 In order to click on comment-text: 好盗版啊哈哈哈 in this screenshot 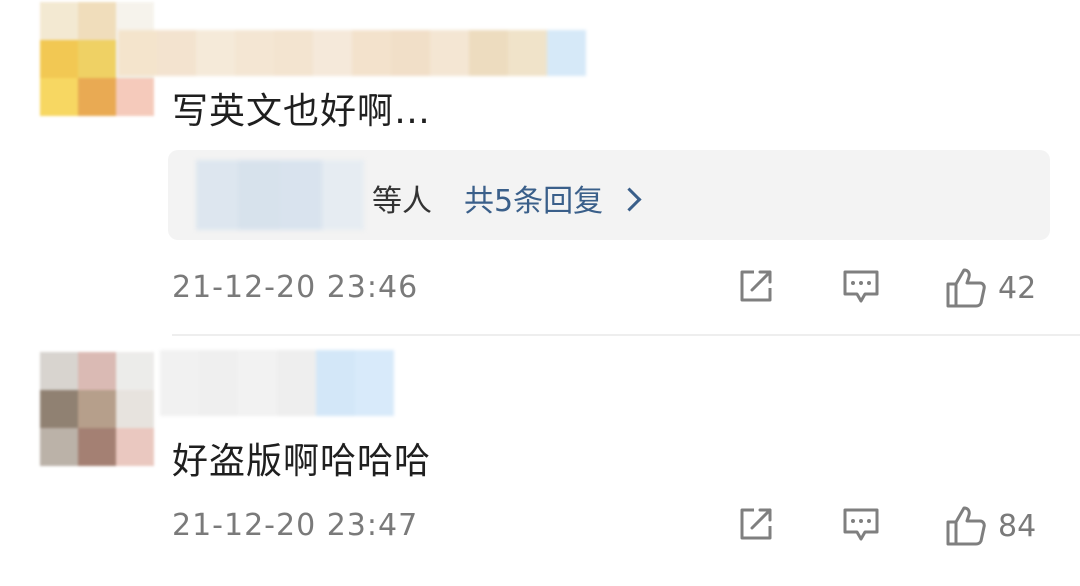, I will do `click(302, 461)`.